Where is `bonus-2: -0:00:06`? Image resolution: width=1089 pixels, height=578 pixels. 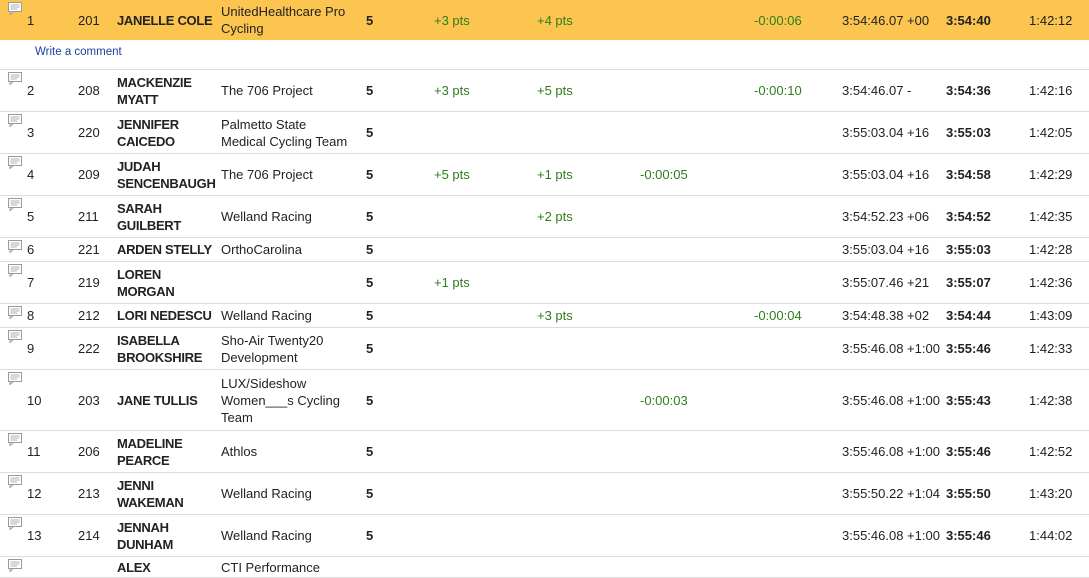
bonus-2: -0:00:06 is located at coordinates (778, 20).